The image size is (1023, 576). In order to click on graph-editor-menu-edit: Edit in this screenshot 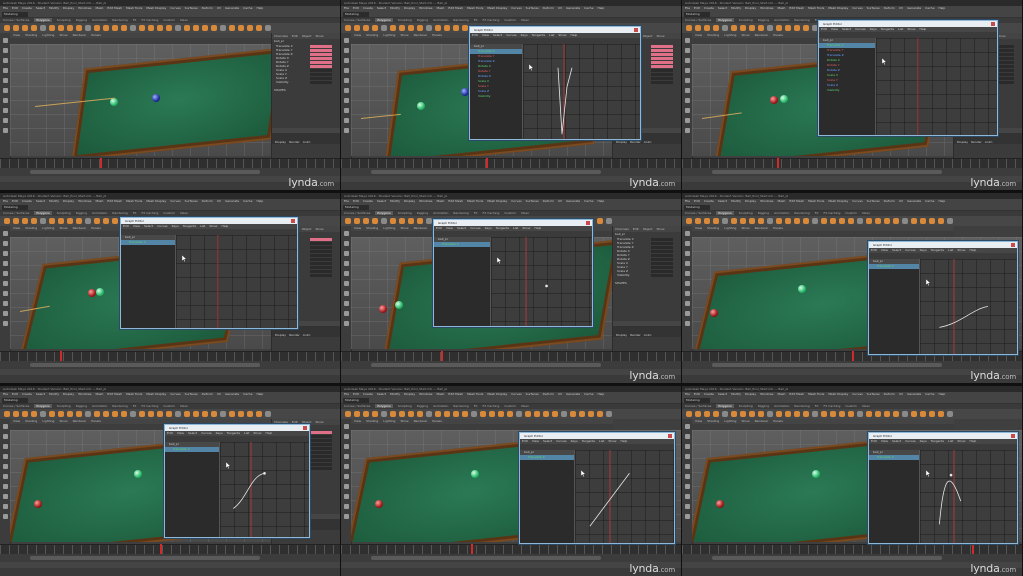, I will do `click(475, 35)`.